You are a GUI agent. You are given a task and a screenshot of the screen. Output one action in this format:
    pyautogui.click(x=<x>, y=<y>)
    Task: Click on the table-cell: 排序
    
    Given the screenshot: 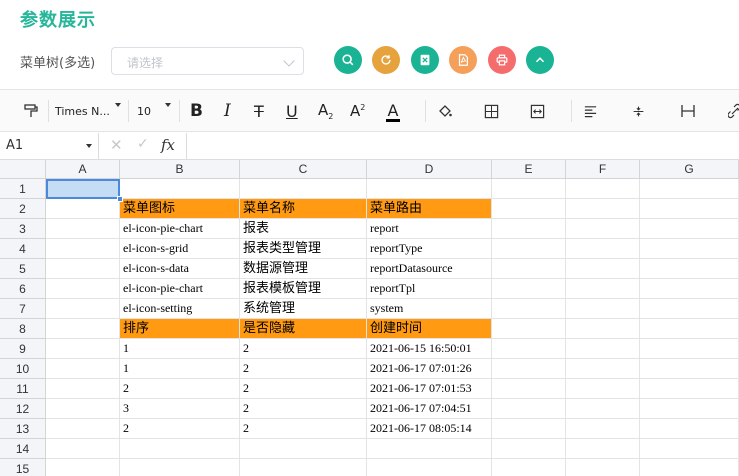 What is the action you would take?
    pyautogui.click(x=180, y=329)
    